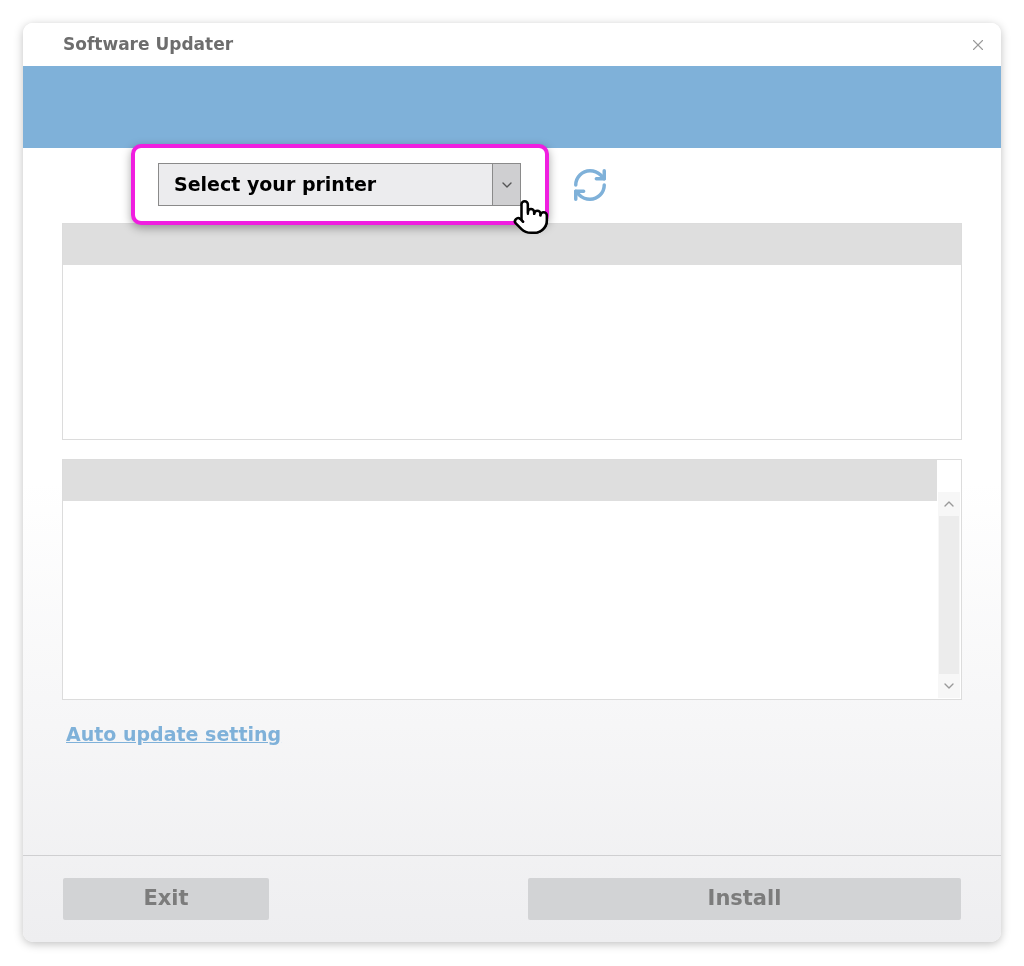 The height and width of the screenshot is (966, 1024). Describe the element at coordinates (174, 734) in the screenshot. I see `auto-update-link: Auto update setting` at that location.